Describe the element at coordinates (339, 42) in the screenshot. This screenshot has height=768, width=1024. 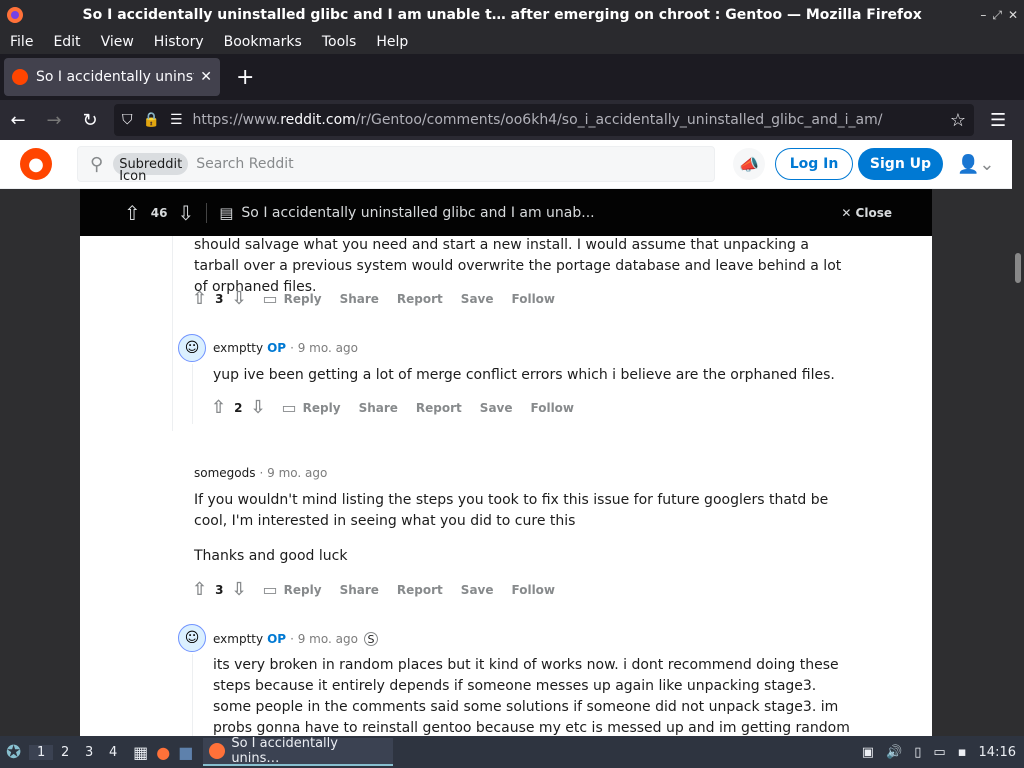
I see `menu-tools: Tools` at that location.